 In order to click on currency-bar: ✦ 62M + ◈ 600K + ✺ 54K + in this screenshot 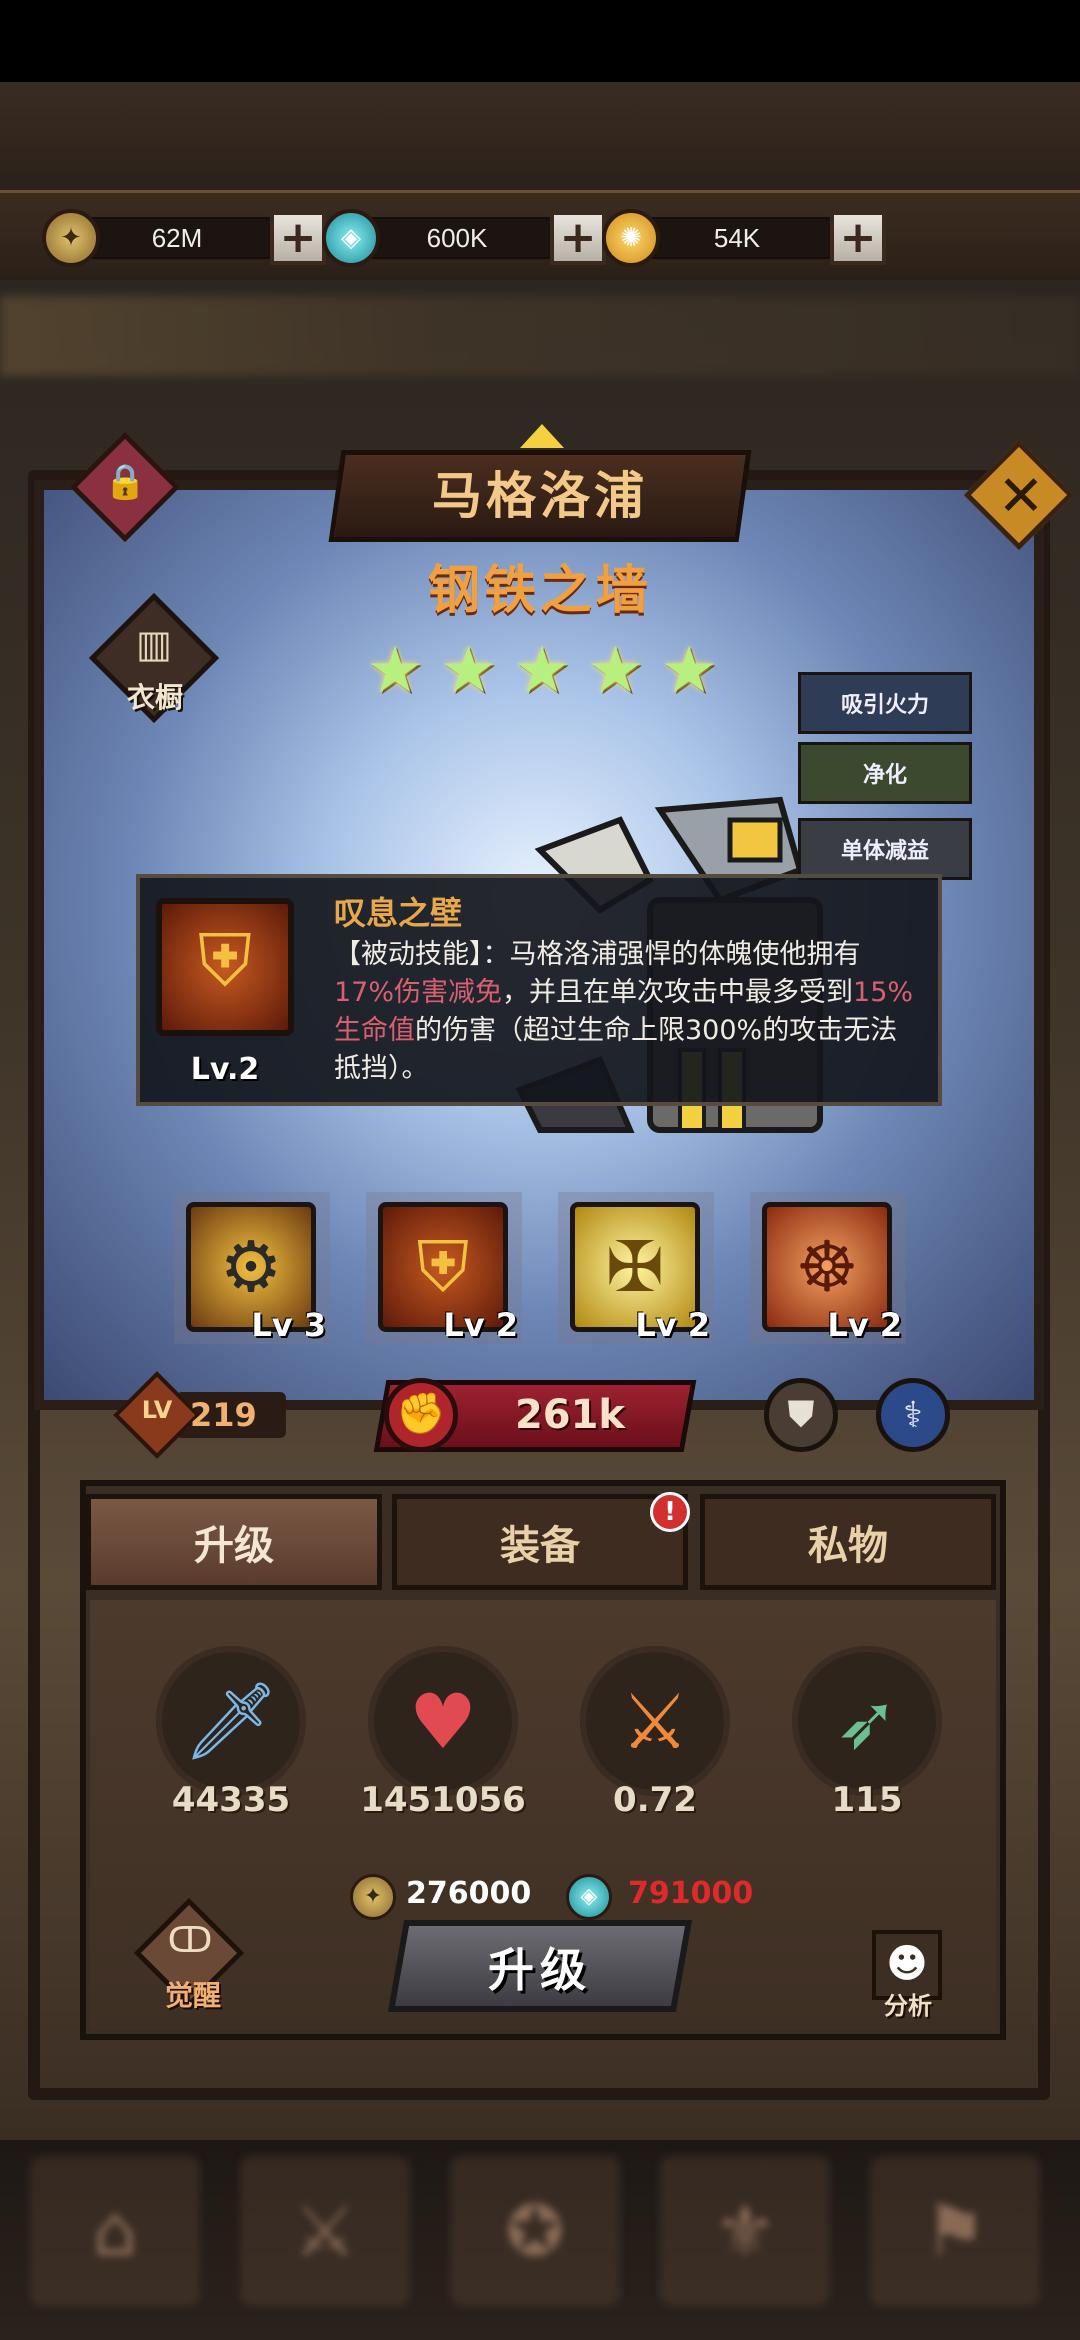, I will do `click(540, 238)`.